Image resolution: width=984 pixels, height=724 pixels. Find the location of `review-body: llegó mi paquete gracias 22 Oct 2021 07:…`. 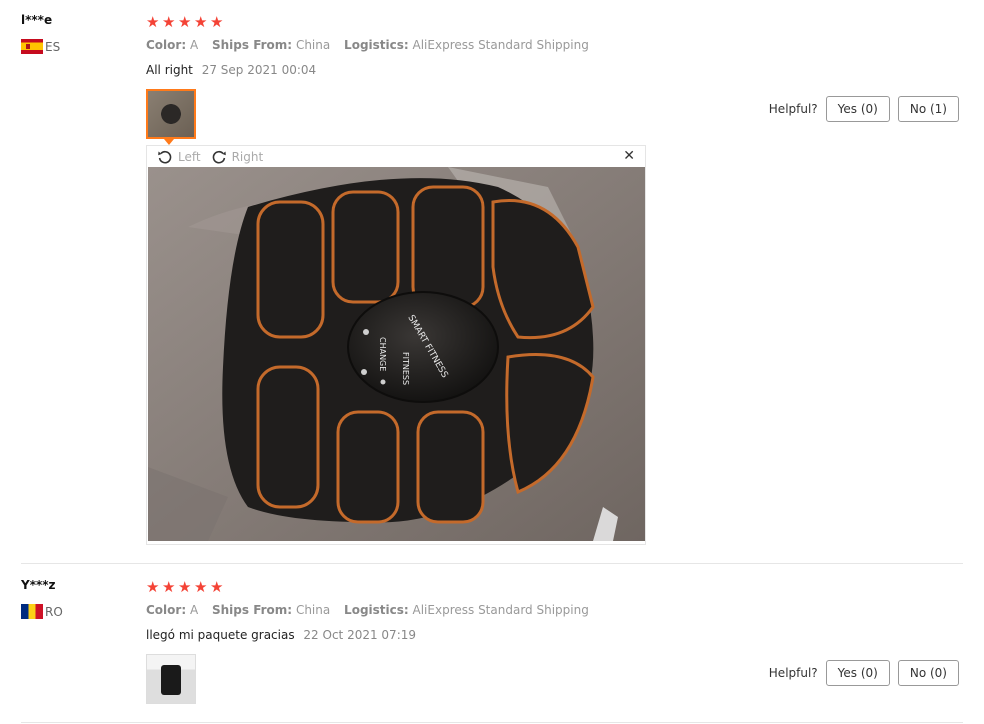

review-body: llegó mi paquete gracias 22 Oct 2021 07:… is located at coordinates (281, 635).